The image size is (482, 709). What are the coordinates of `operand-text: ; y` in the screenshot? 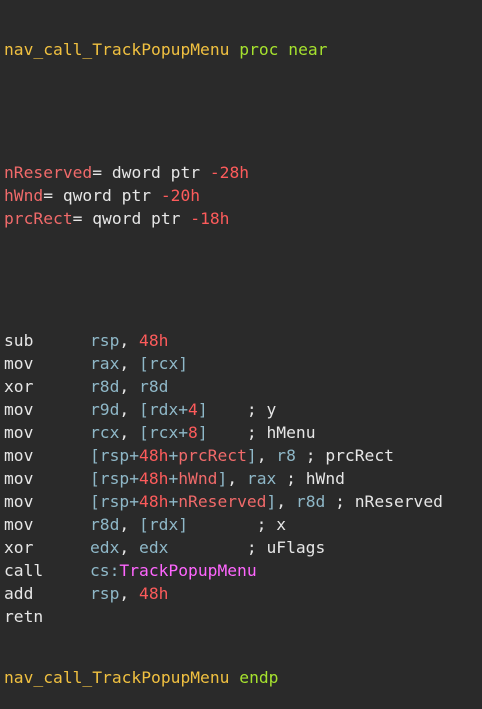 It's located at (242, 409).